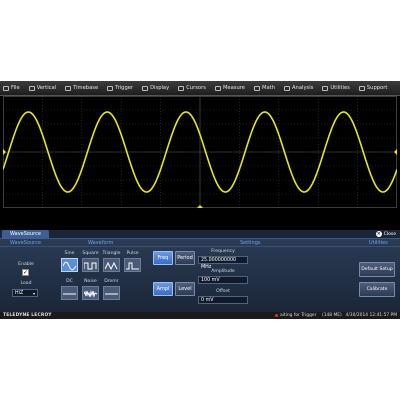 The image size is (400, 400). I want to click on close-label: Close, so click(389, 234).